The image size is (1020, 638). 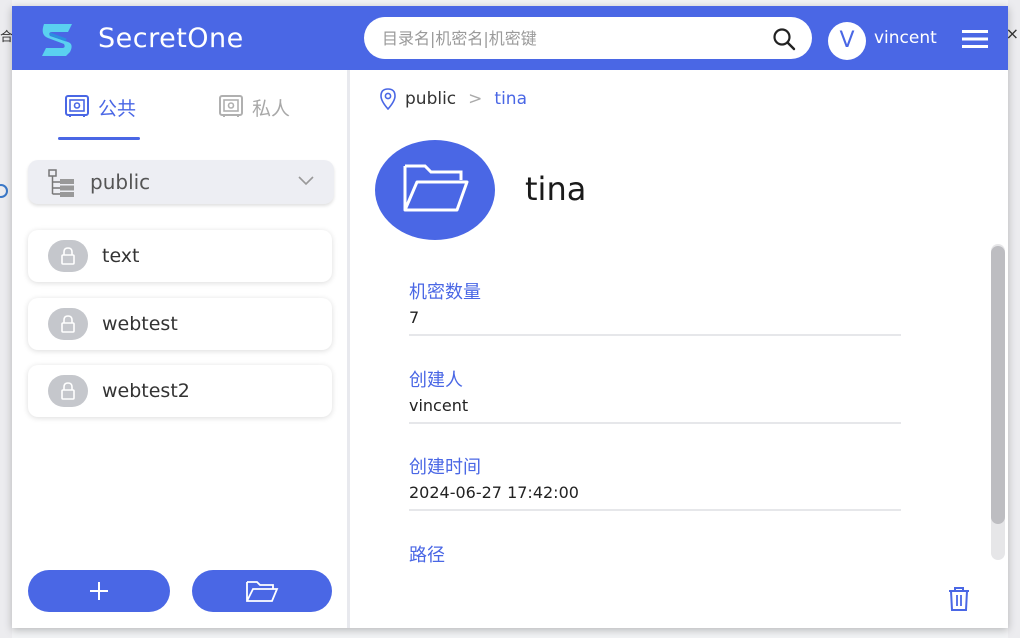 What do you see at coordinates (847, 41) in the screenshot?
I see `avatar: V` at bounding box center [847, 41].